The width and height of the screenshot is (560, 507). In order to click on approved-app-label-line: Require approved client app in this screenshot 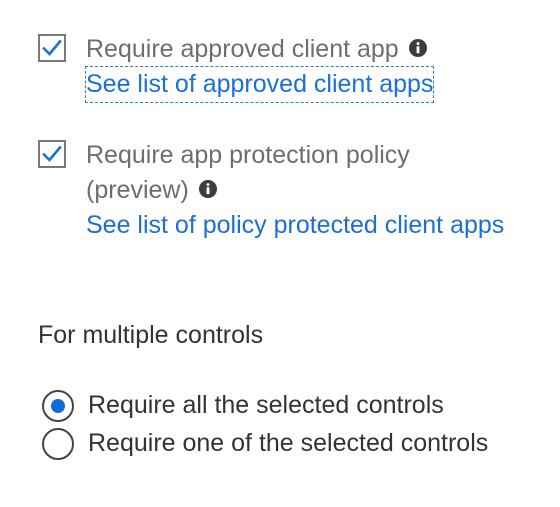, I will do `click(259, 49)`.